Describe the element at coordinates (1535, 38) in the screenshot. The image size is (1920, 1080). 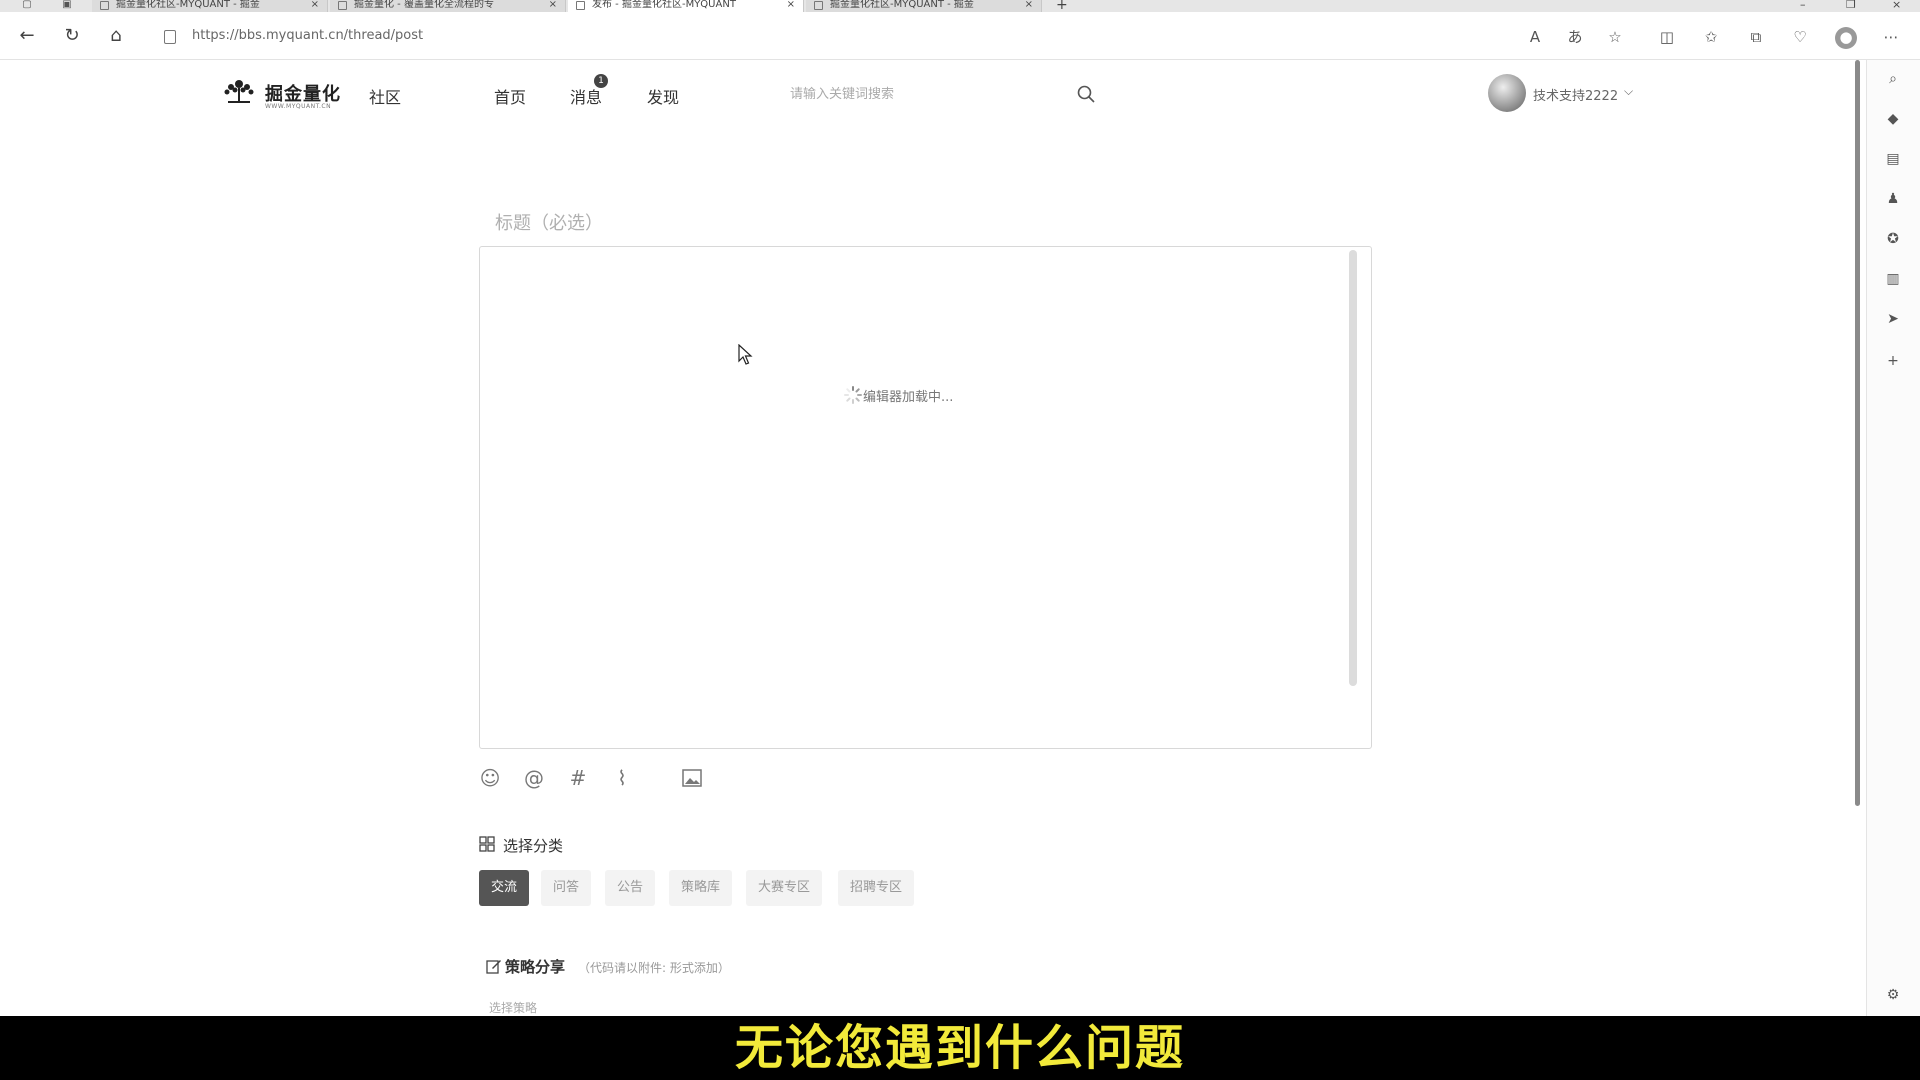
I see `read-aloud-icon: A` at that location.